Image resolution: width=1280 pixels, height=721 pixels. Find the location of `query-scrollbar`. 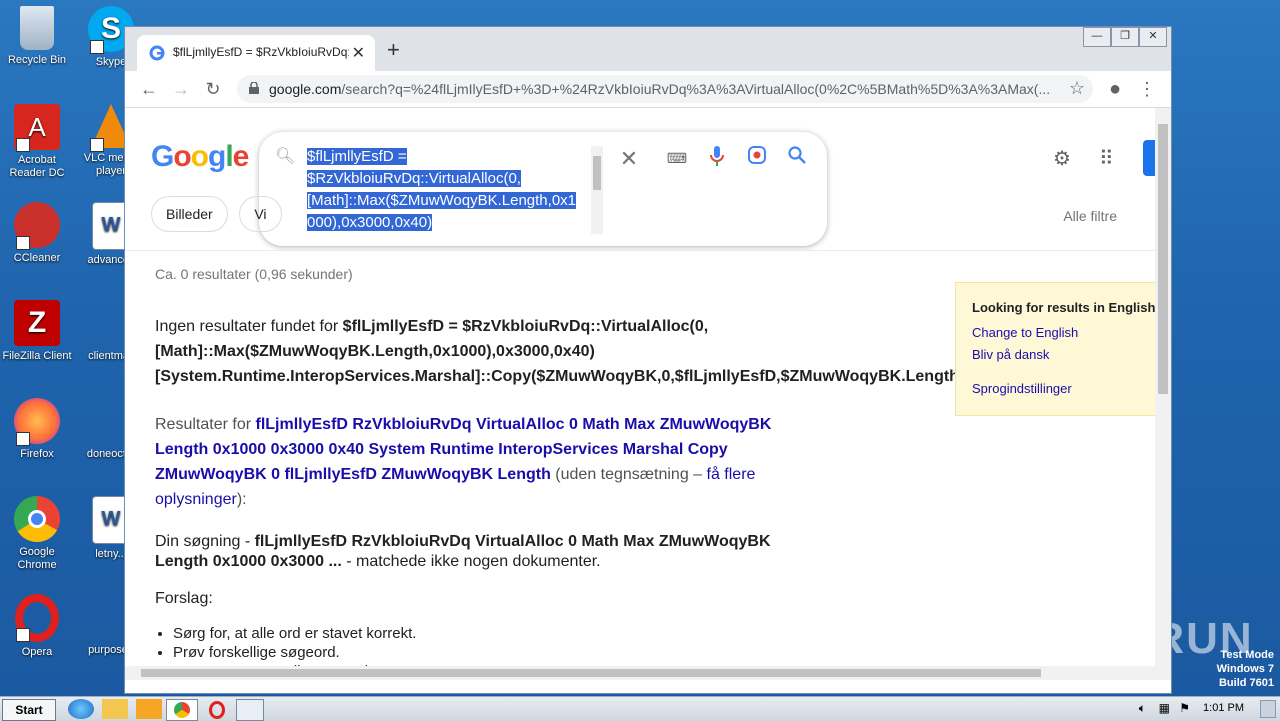

query-scrollbar is located at coordinates (597, 190).